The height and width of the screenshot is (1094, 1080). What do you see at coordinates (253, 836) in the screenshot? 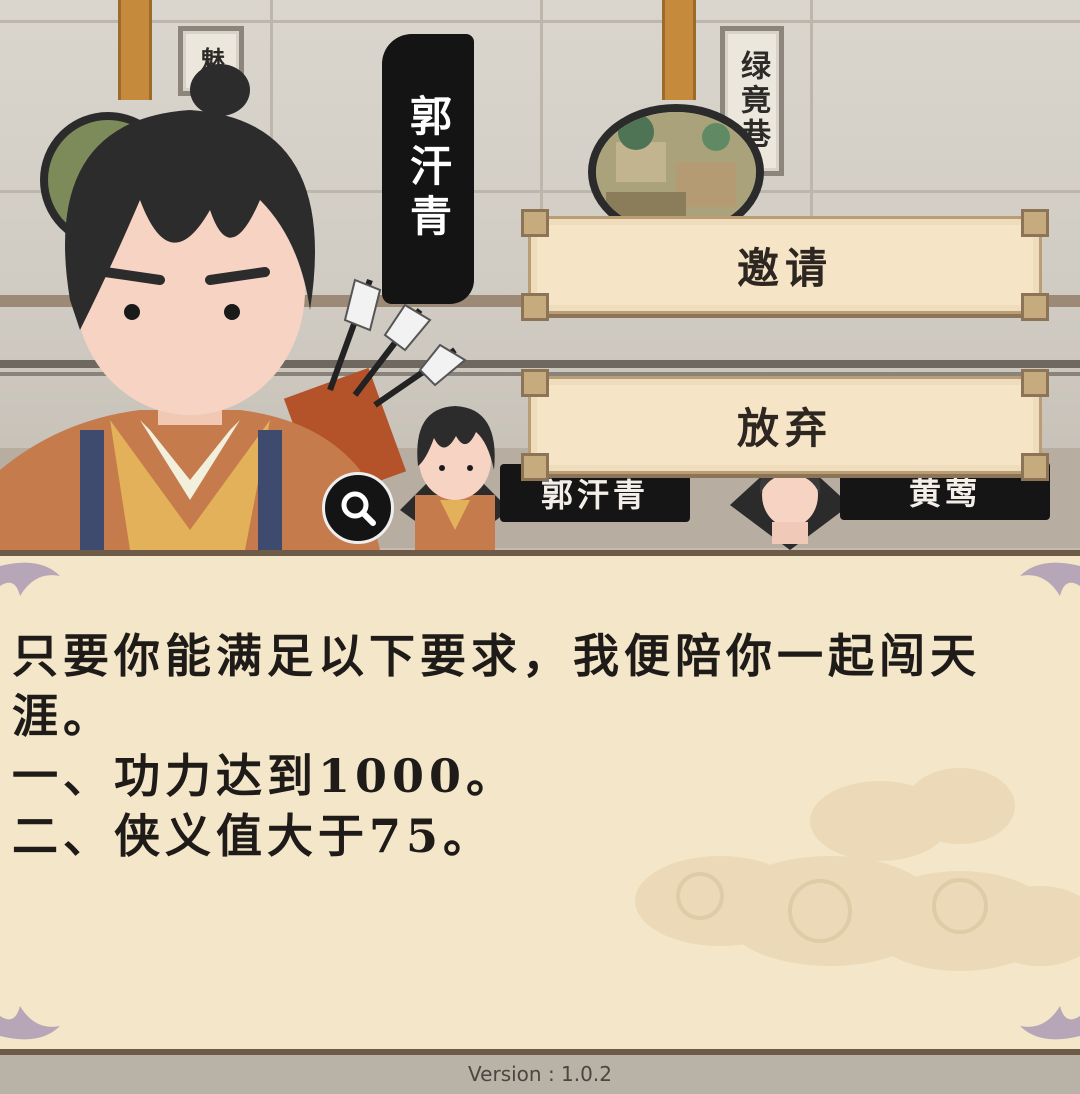
I see `dialog-line: 二、侠义值大于75。` at bounding box center [253, 836].